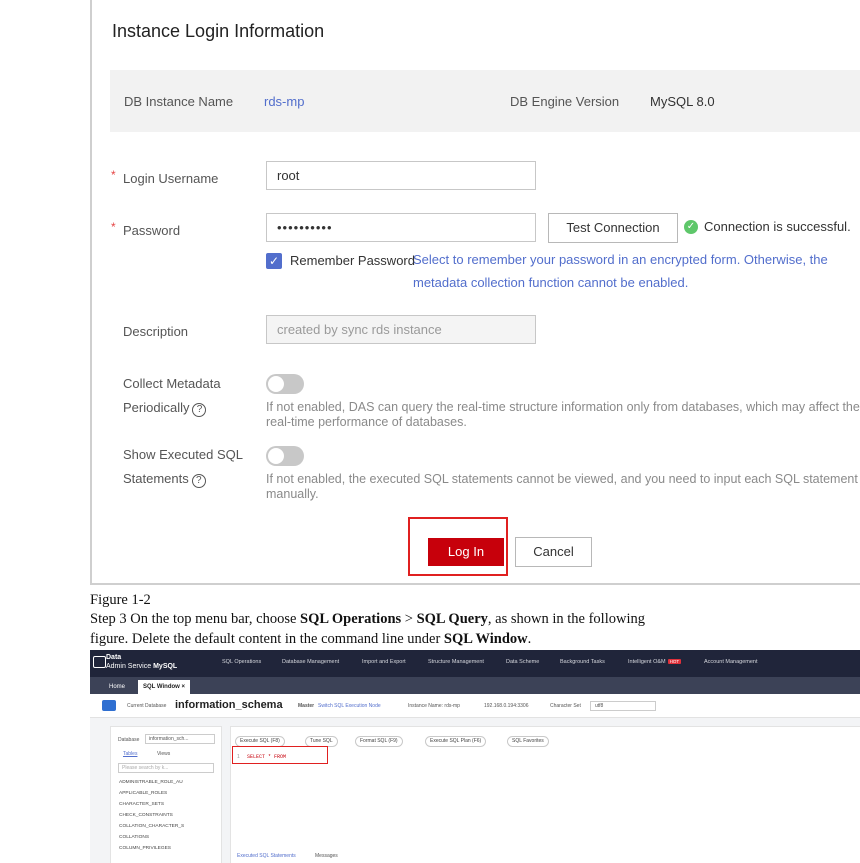 The height and width of the screenshot is (863, 860). What do you see at coordinates (285, 384) in the screenshot?
I see `collect-metadata-toggle` at bounding box center [285, 384].